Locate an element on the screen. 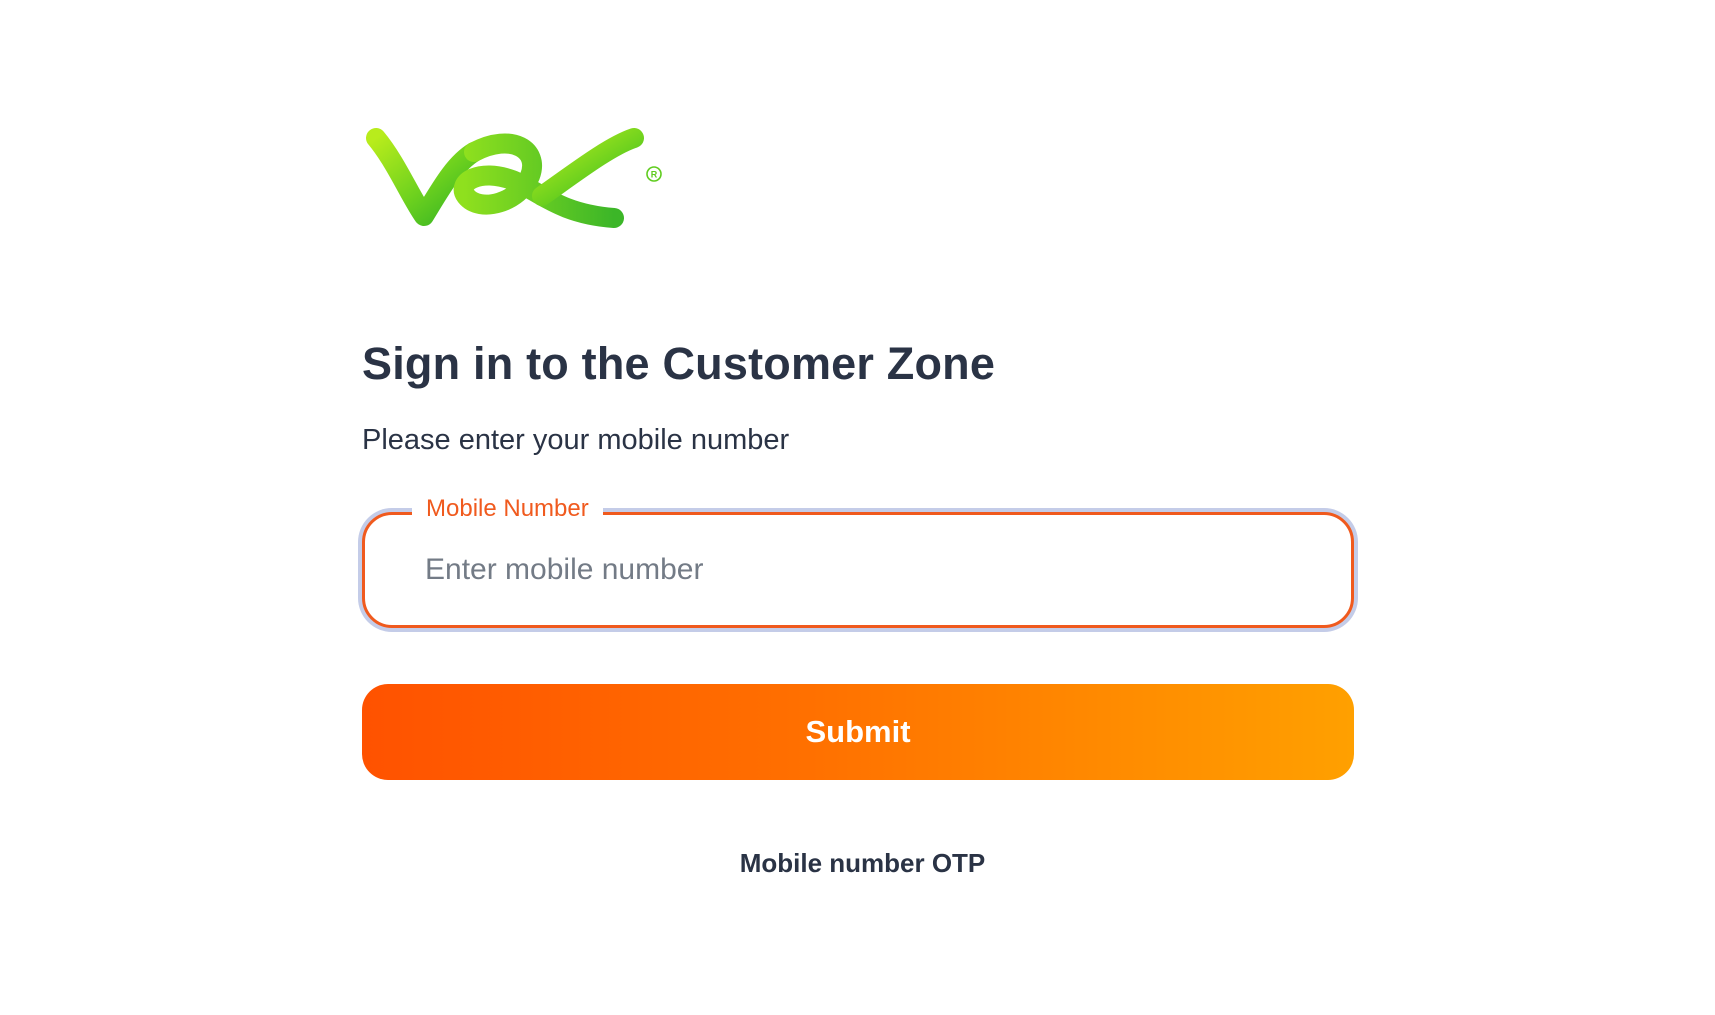  vox-logo-icon: R is located at coordinates (514, 178).